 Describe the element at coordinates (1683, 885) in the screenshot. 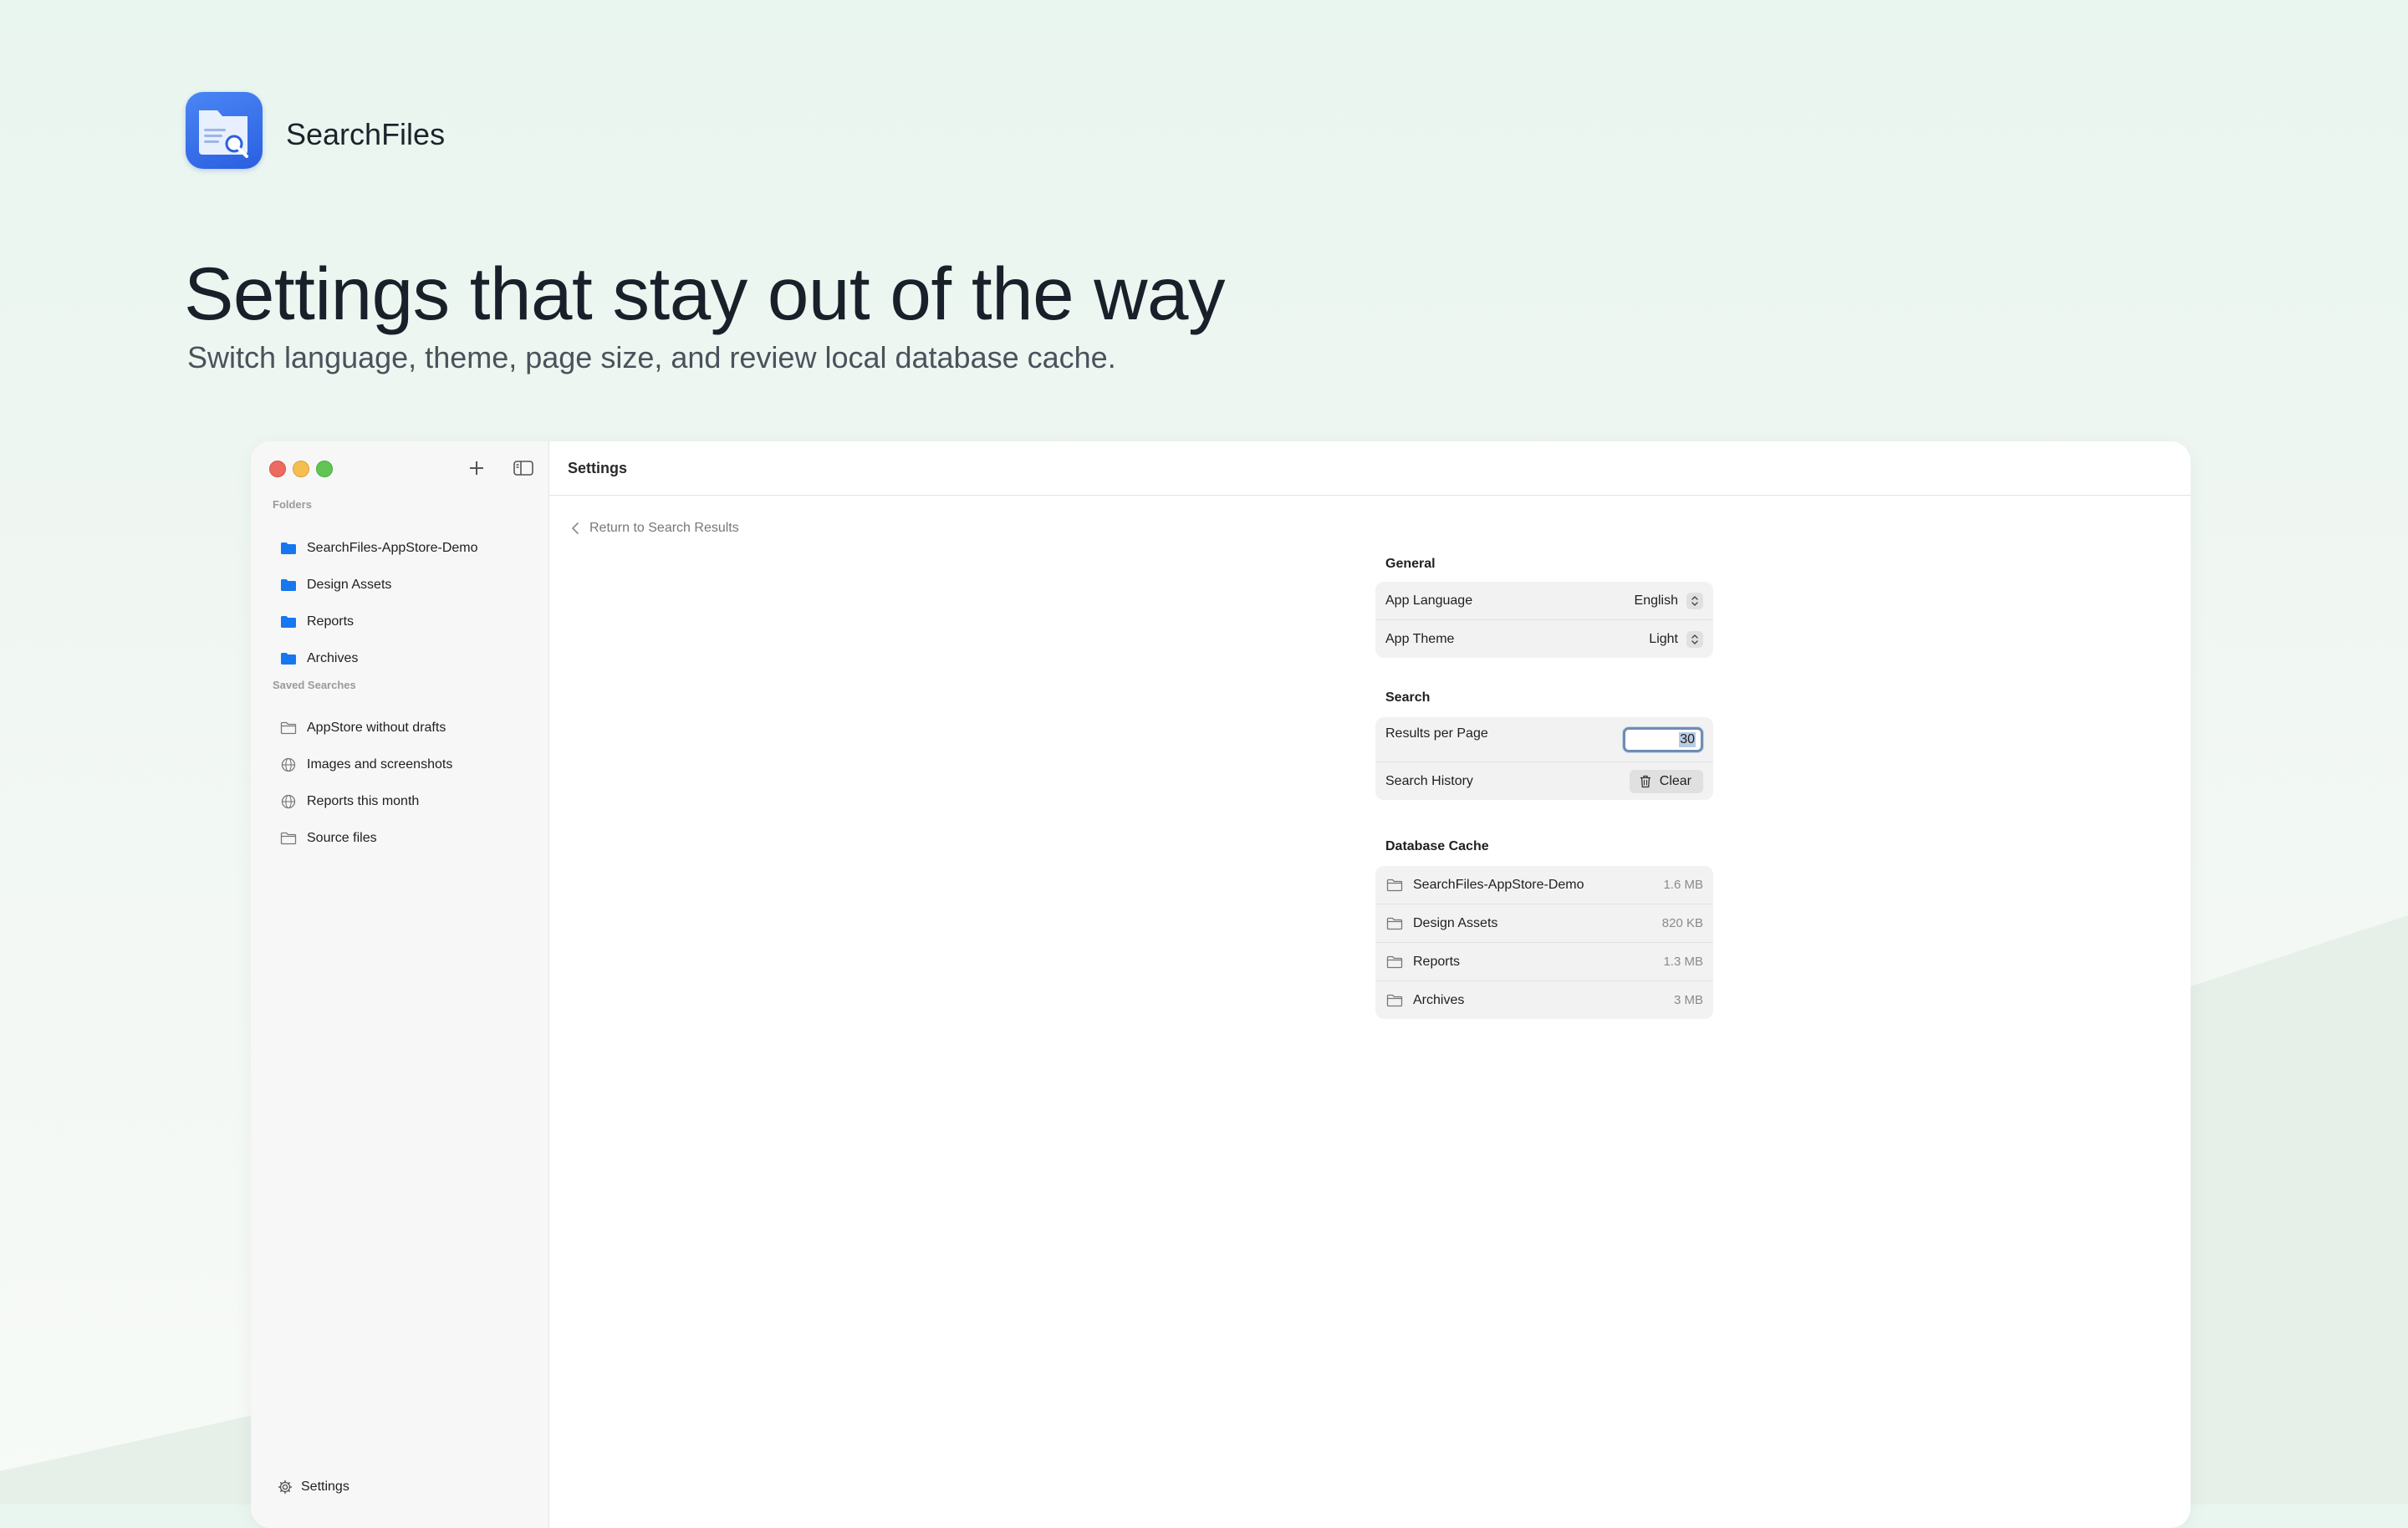

I see `cache-item-size: 1.6 MB` at that location.